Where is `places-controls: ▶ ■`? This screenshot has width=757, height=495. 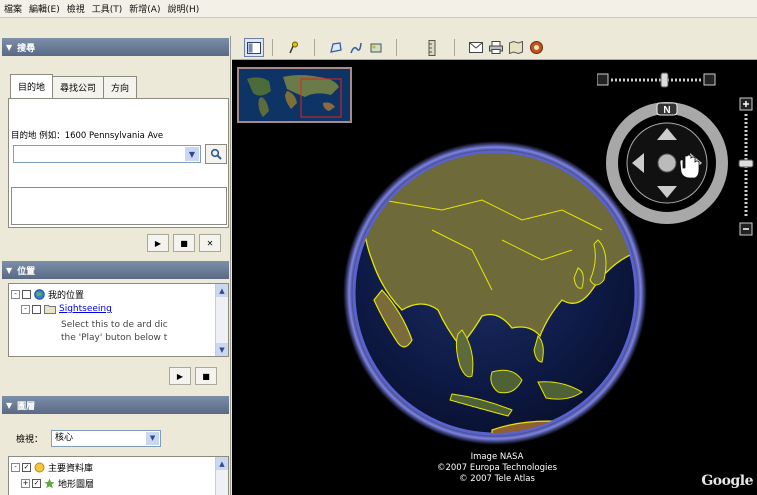 places-controls: ▶ ■ is located at coordinates (191, 376).